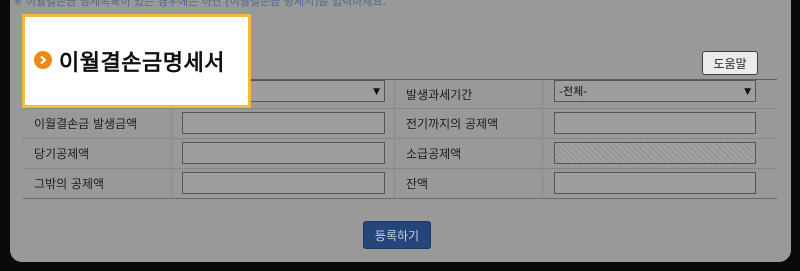  I want to click on prior-deduction-input, so click(655, 123).